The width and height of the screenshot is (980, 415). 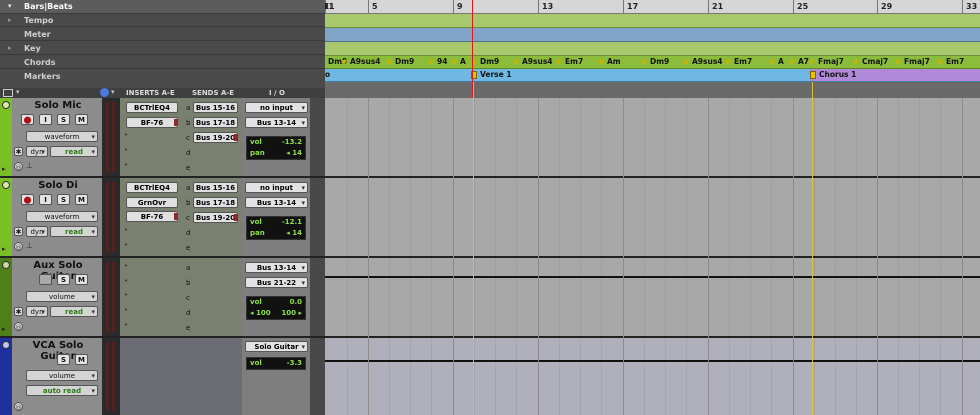 What do you see at coordinates (276, 148) in the screenshot?
I see `volume-pan-display: vol -13.2 pan ◂ 14` at bounding box center [276, 148].